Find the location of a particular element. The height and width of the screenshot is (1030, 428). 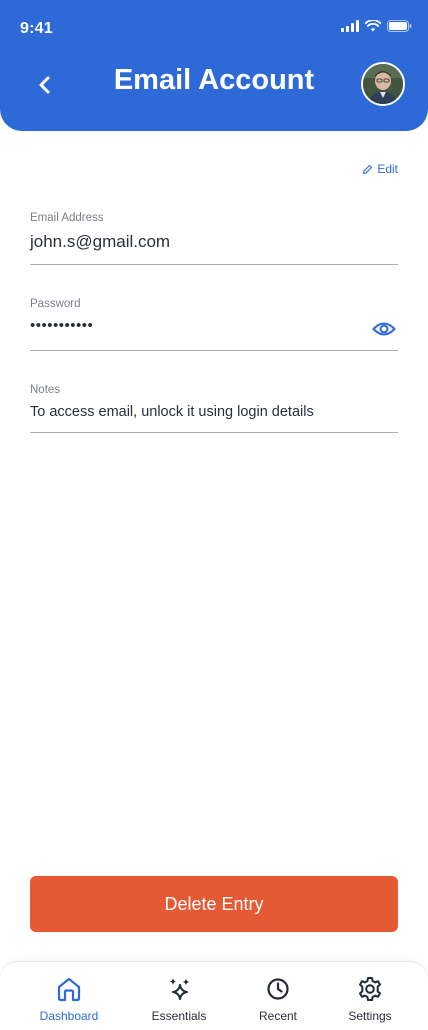

password-value: ••••••••••• is located at coordinates (62, 325).